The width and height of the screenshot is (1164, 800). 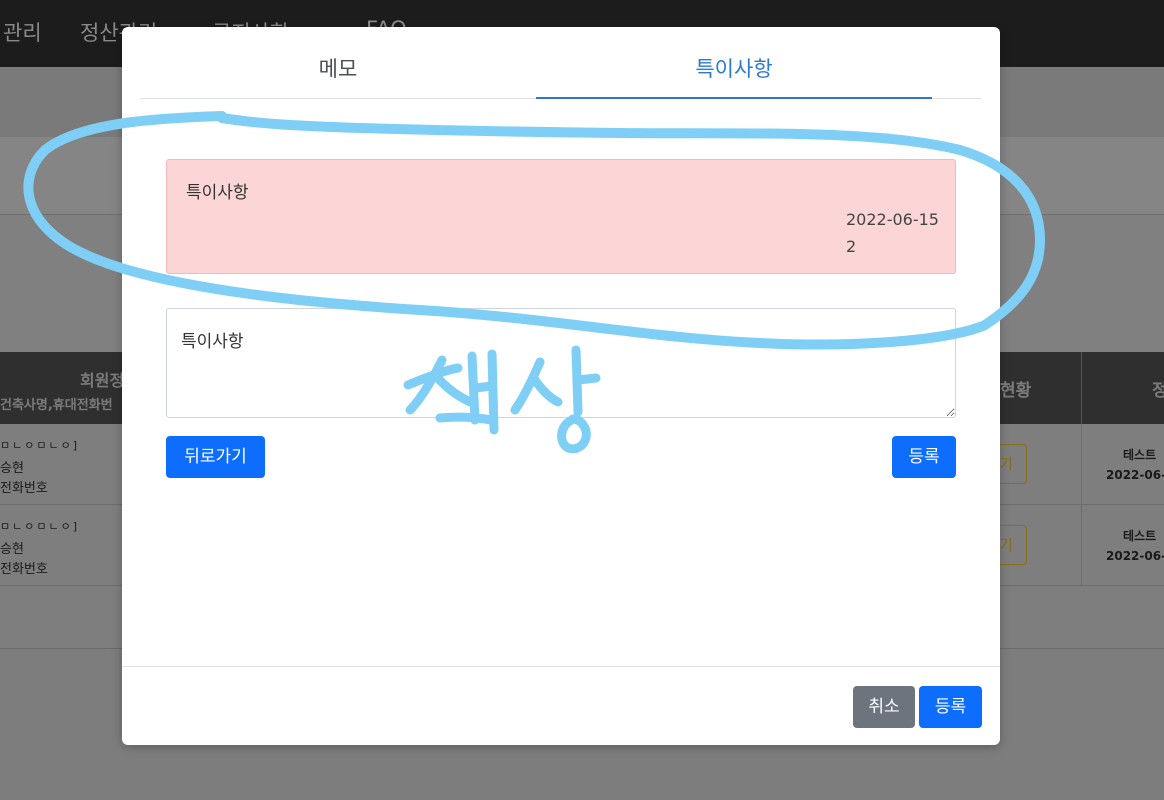 What do you see at coordinates (22, 32) in the screenshot?
I see `nav-item-management: 관리` at bounding box center [22, 32].